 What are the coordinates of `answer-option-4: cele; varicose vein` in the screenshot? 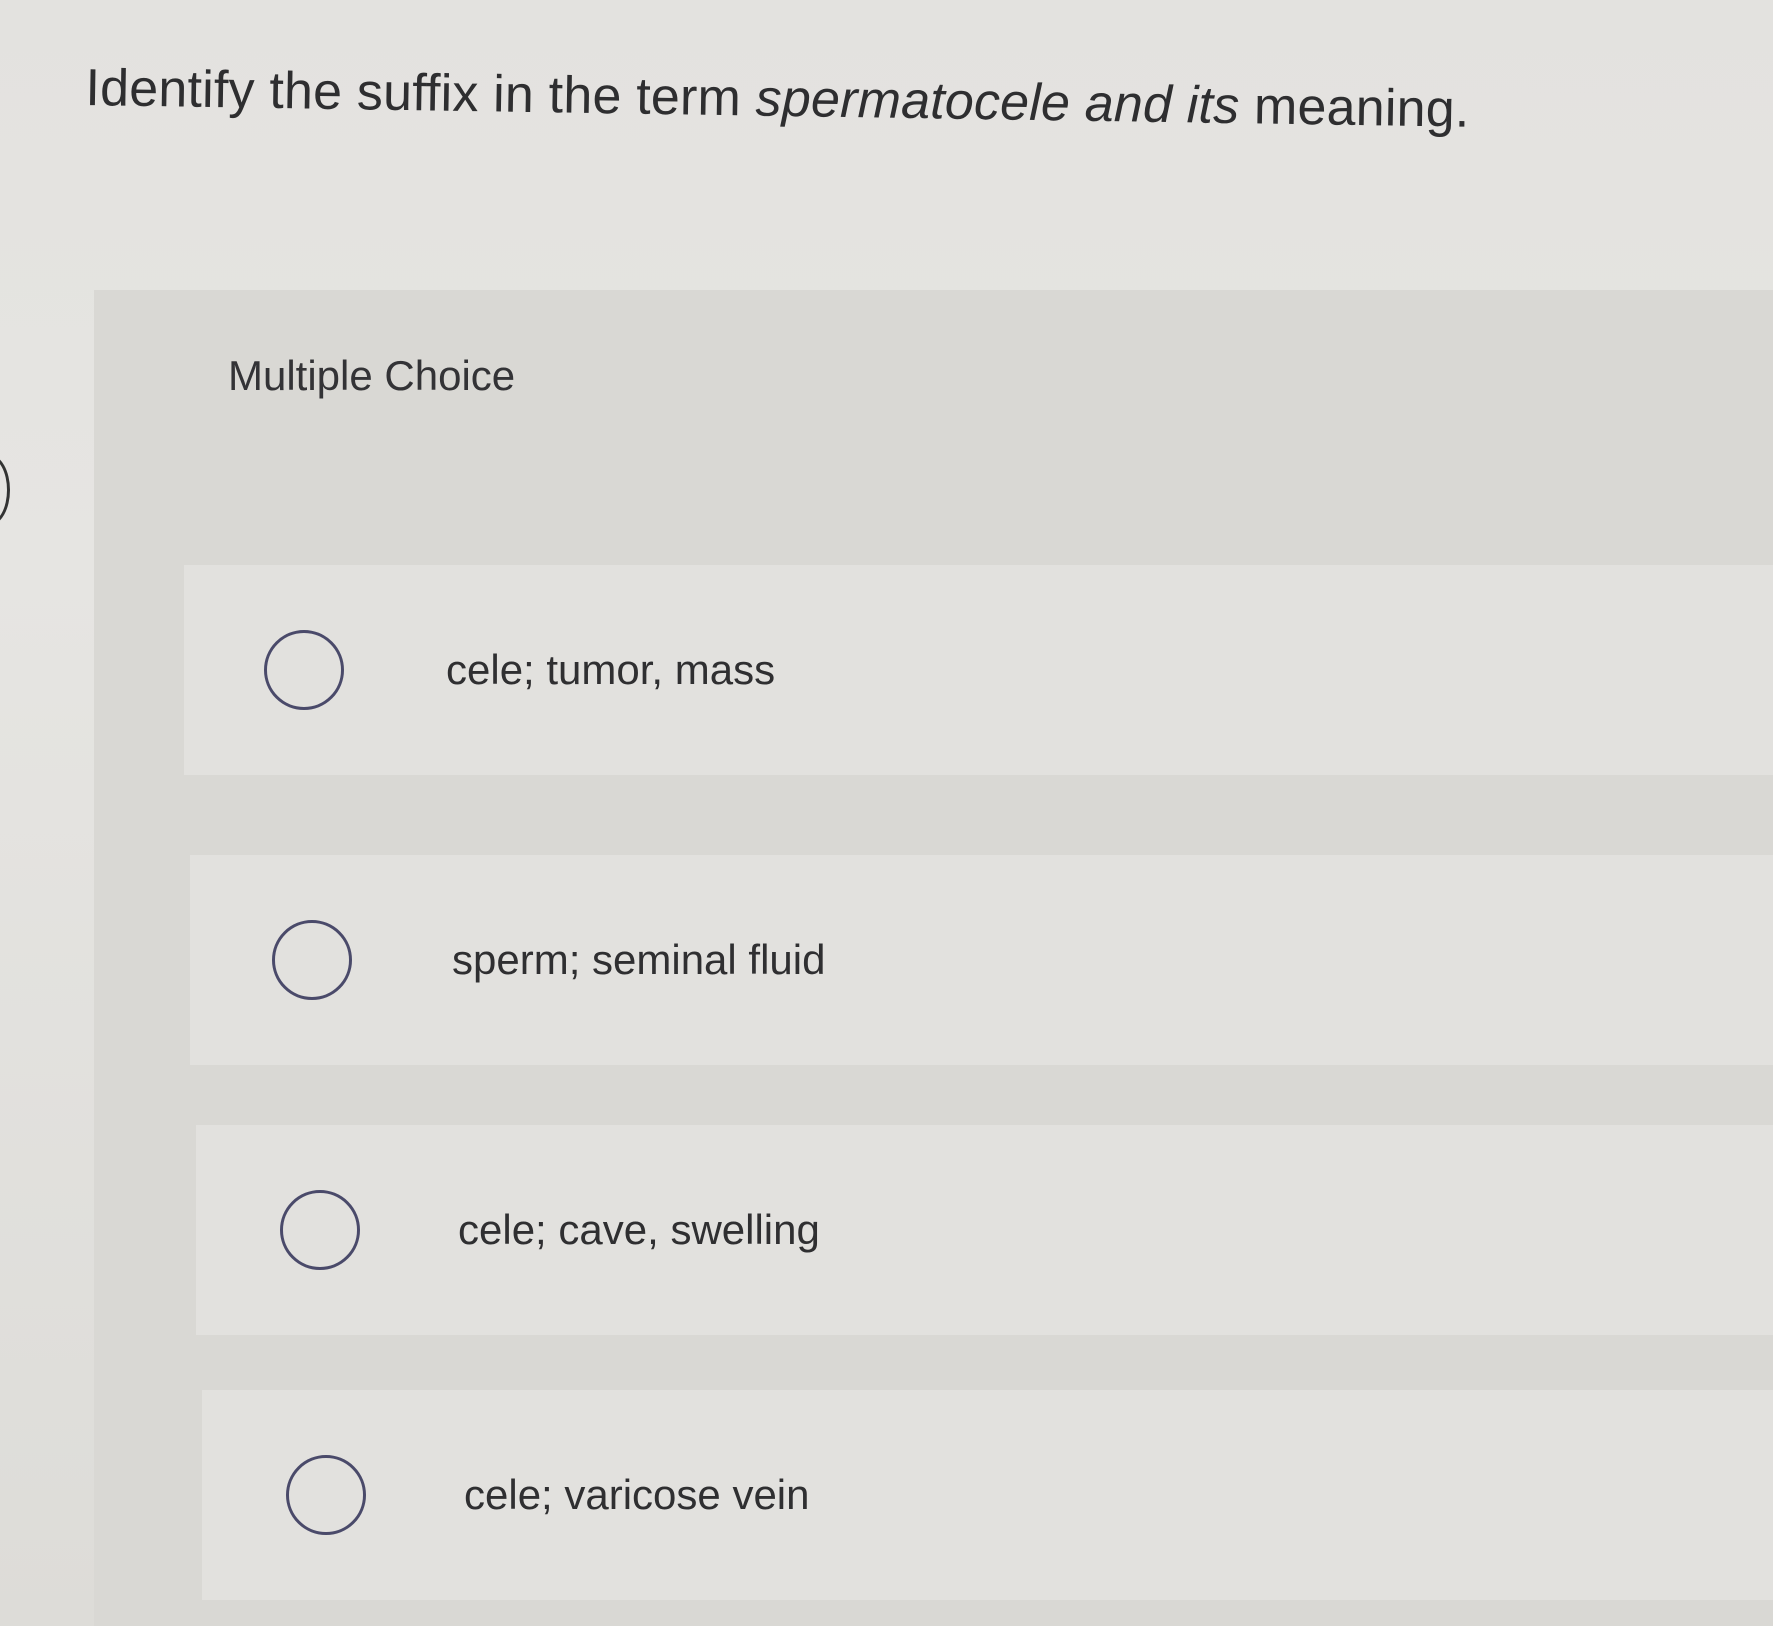 It's located at (987, 1495).